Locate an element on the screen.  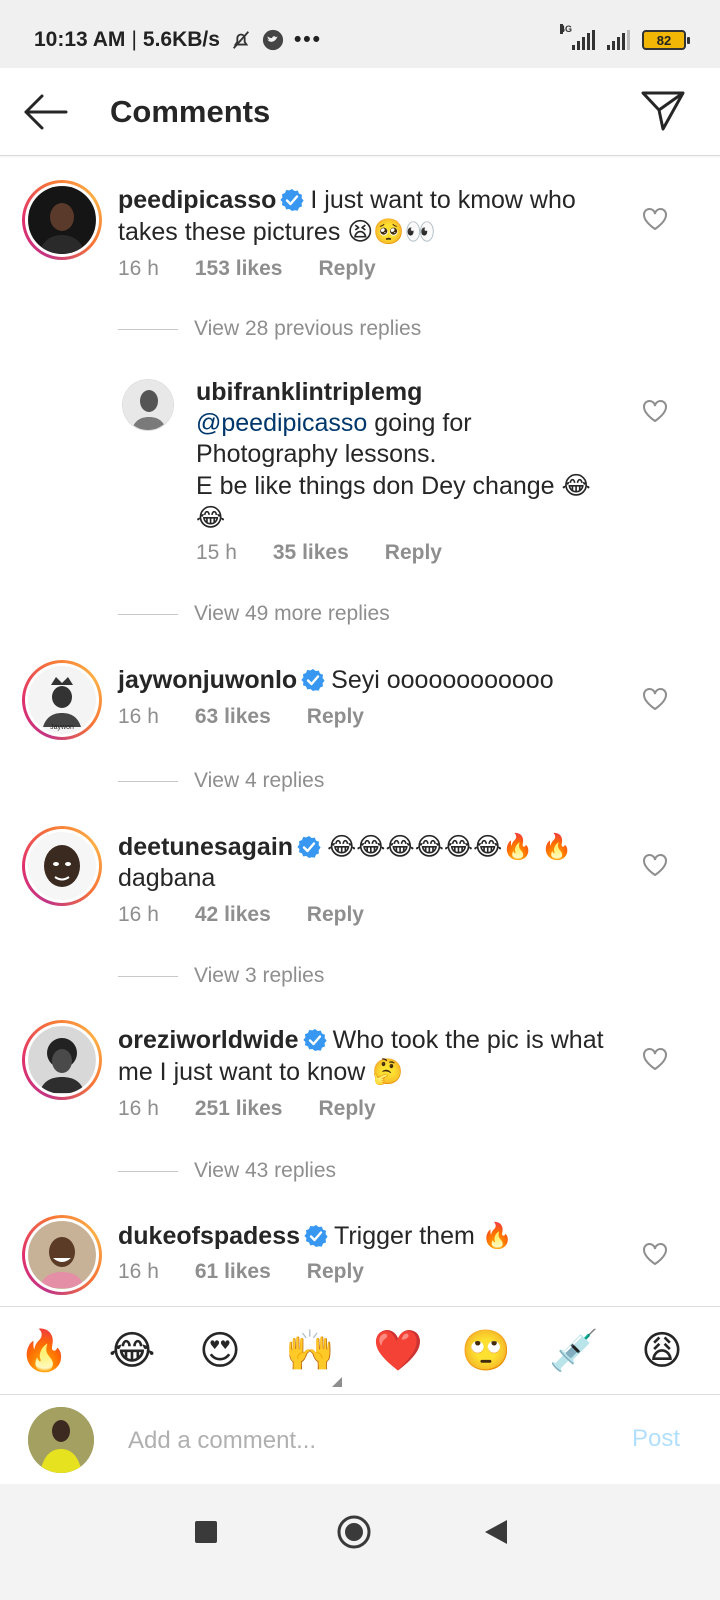
comment-likes: 153 likes is located at coordinates (239, 269).